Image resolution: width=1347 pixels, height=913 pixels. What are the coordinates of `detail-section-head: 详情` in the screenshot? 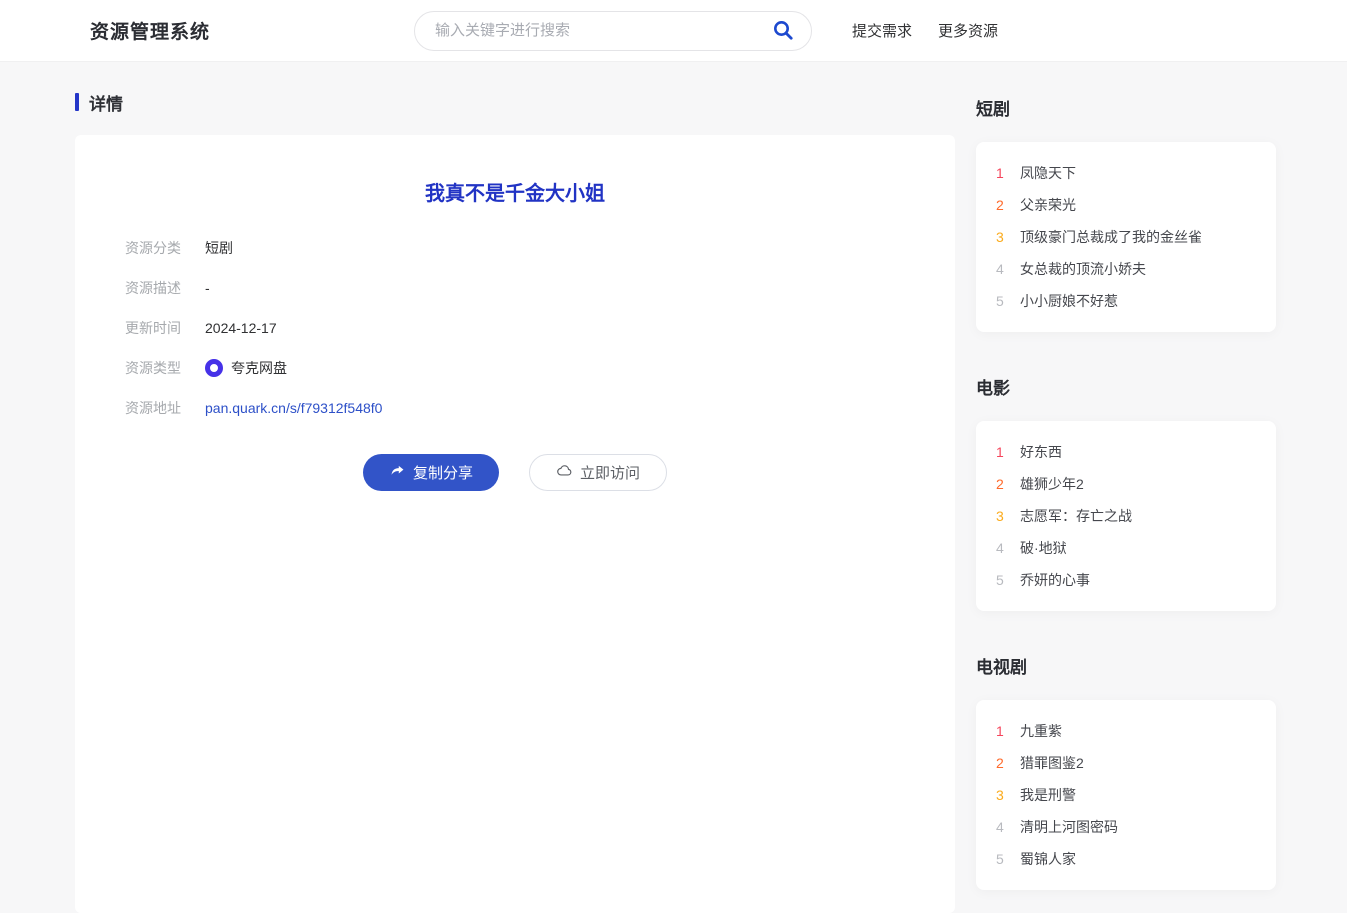 It's located at (515, 103).